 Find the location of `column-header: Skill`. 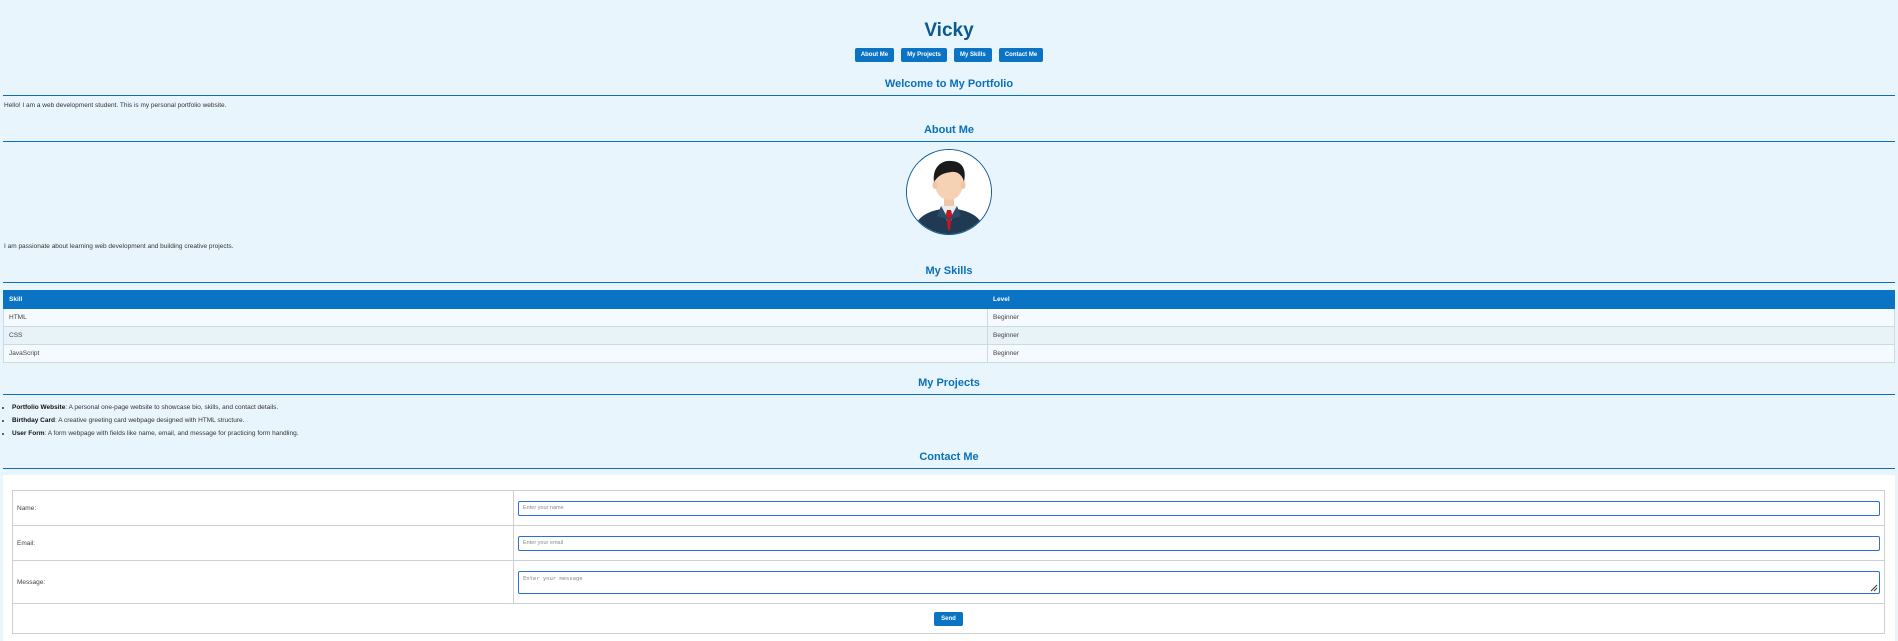

column-header: Skill is located at coordinates (495, 299).